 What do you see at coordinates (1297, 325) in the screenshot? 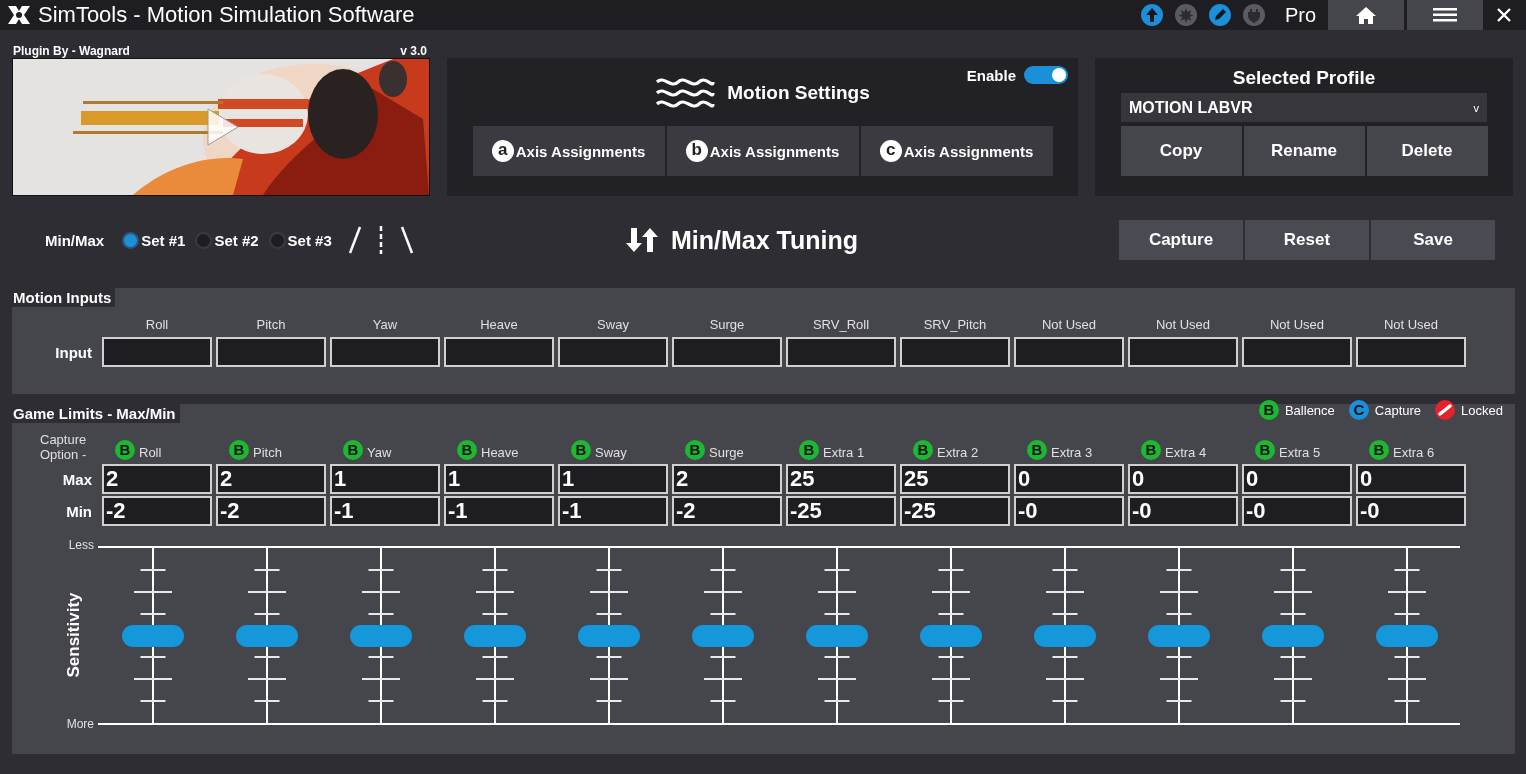
I see `column-header: Not Used` at bounding box center [1297, 325].